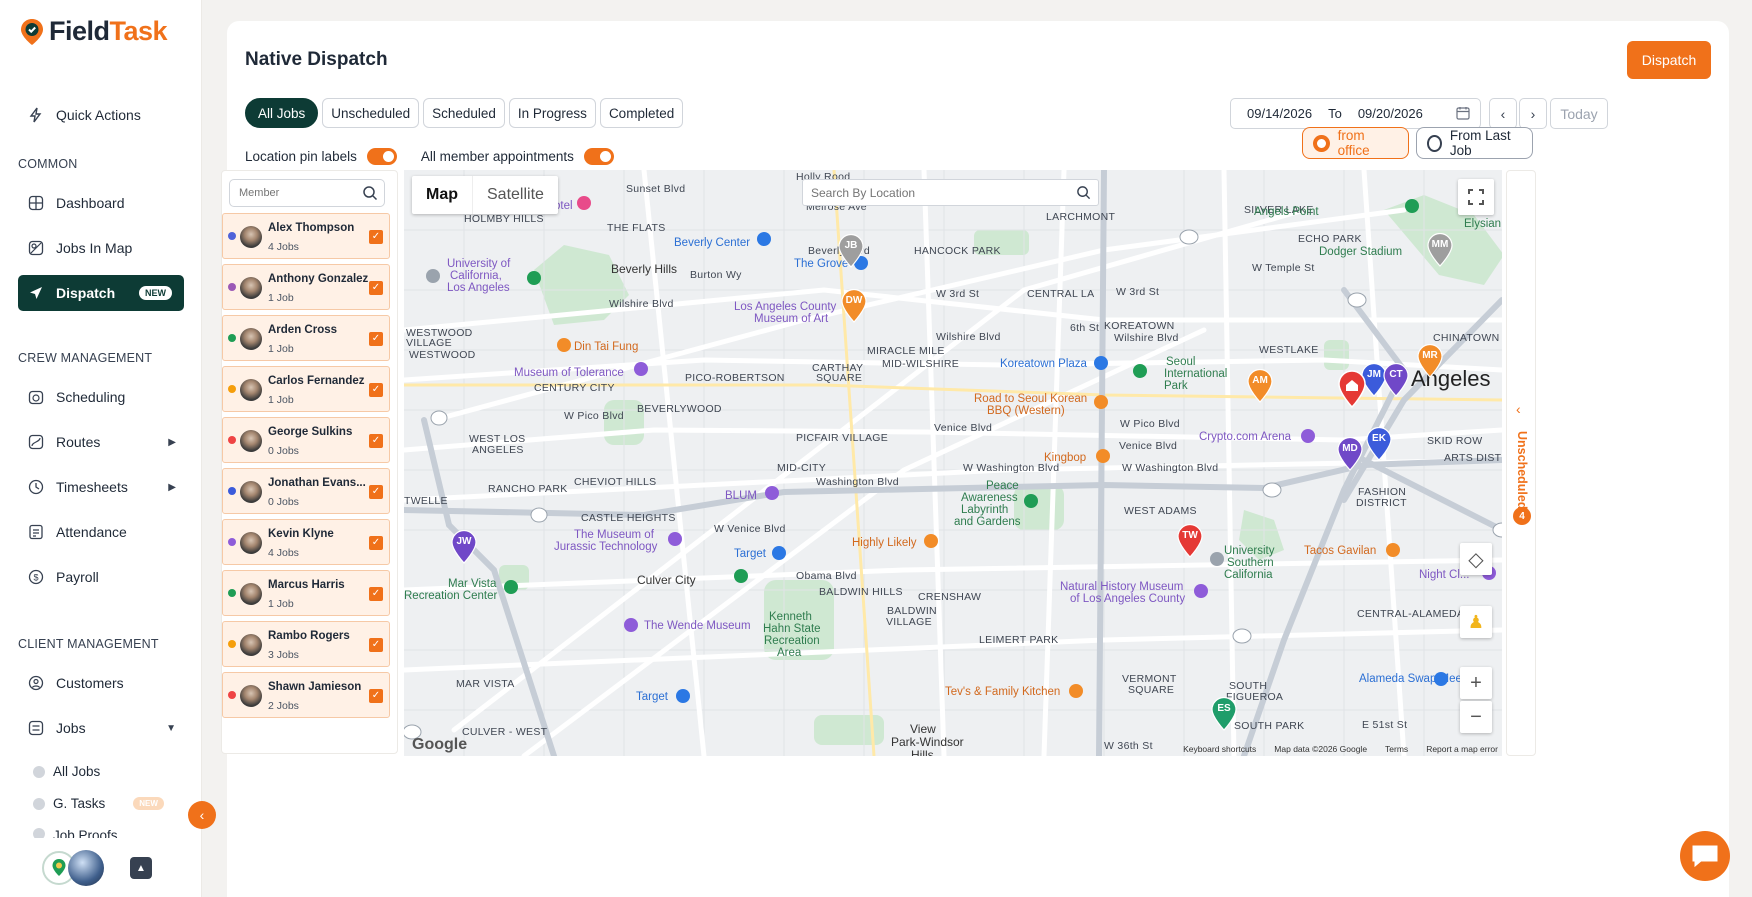 The height and width of the screenshot is (897, 1752). I want to click on sidebar-item-scheduling: Scheduling, so click(101, 397).